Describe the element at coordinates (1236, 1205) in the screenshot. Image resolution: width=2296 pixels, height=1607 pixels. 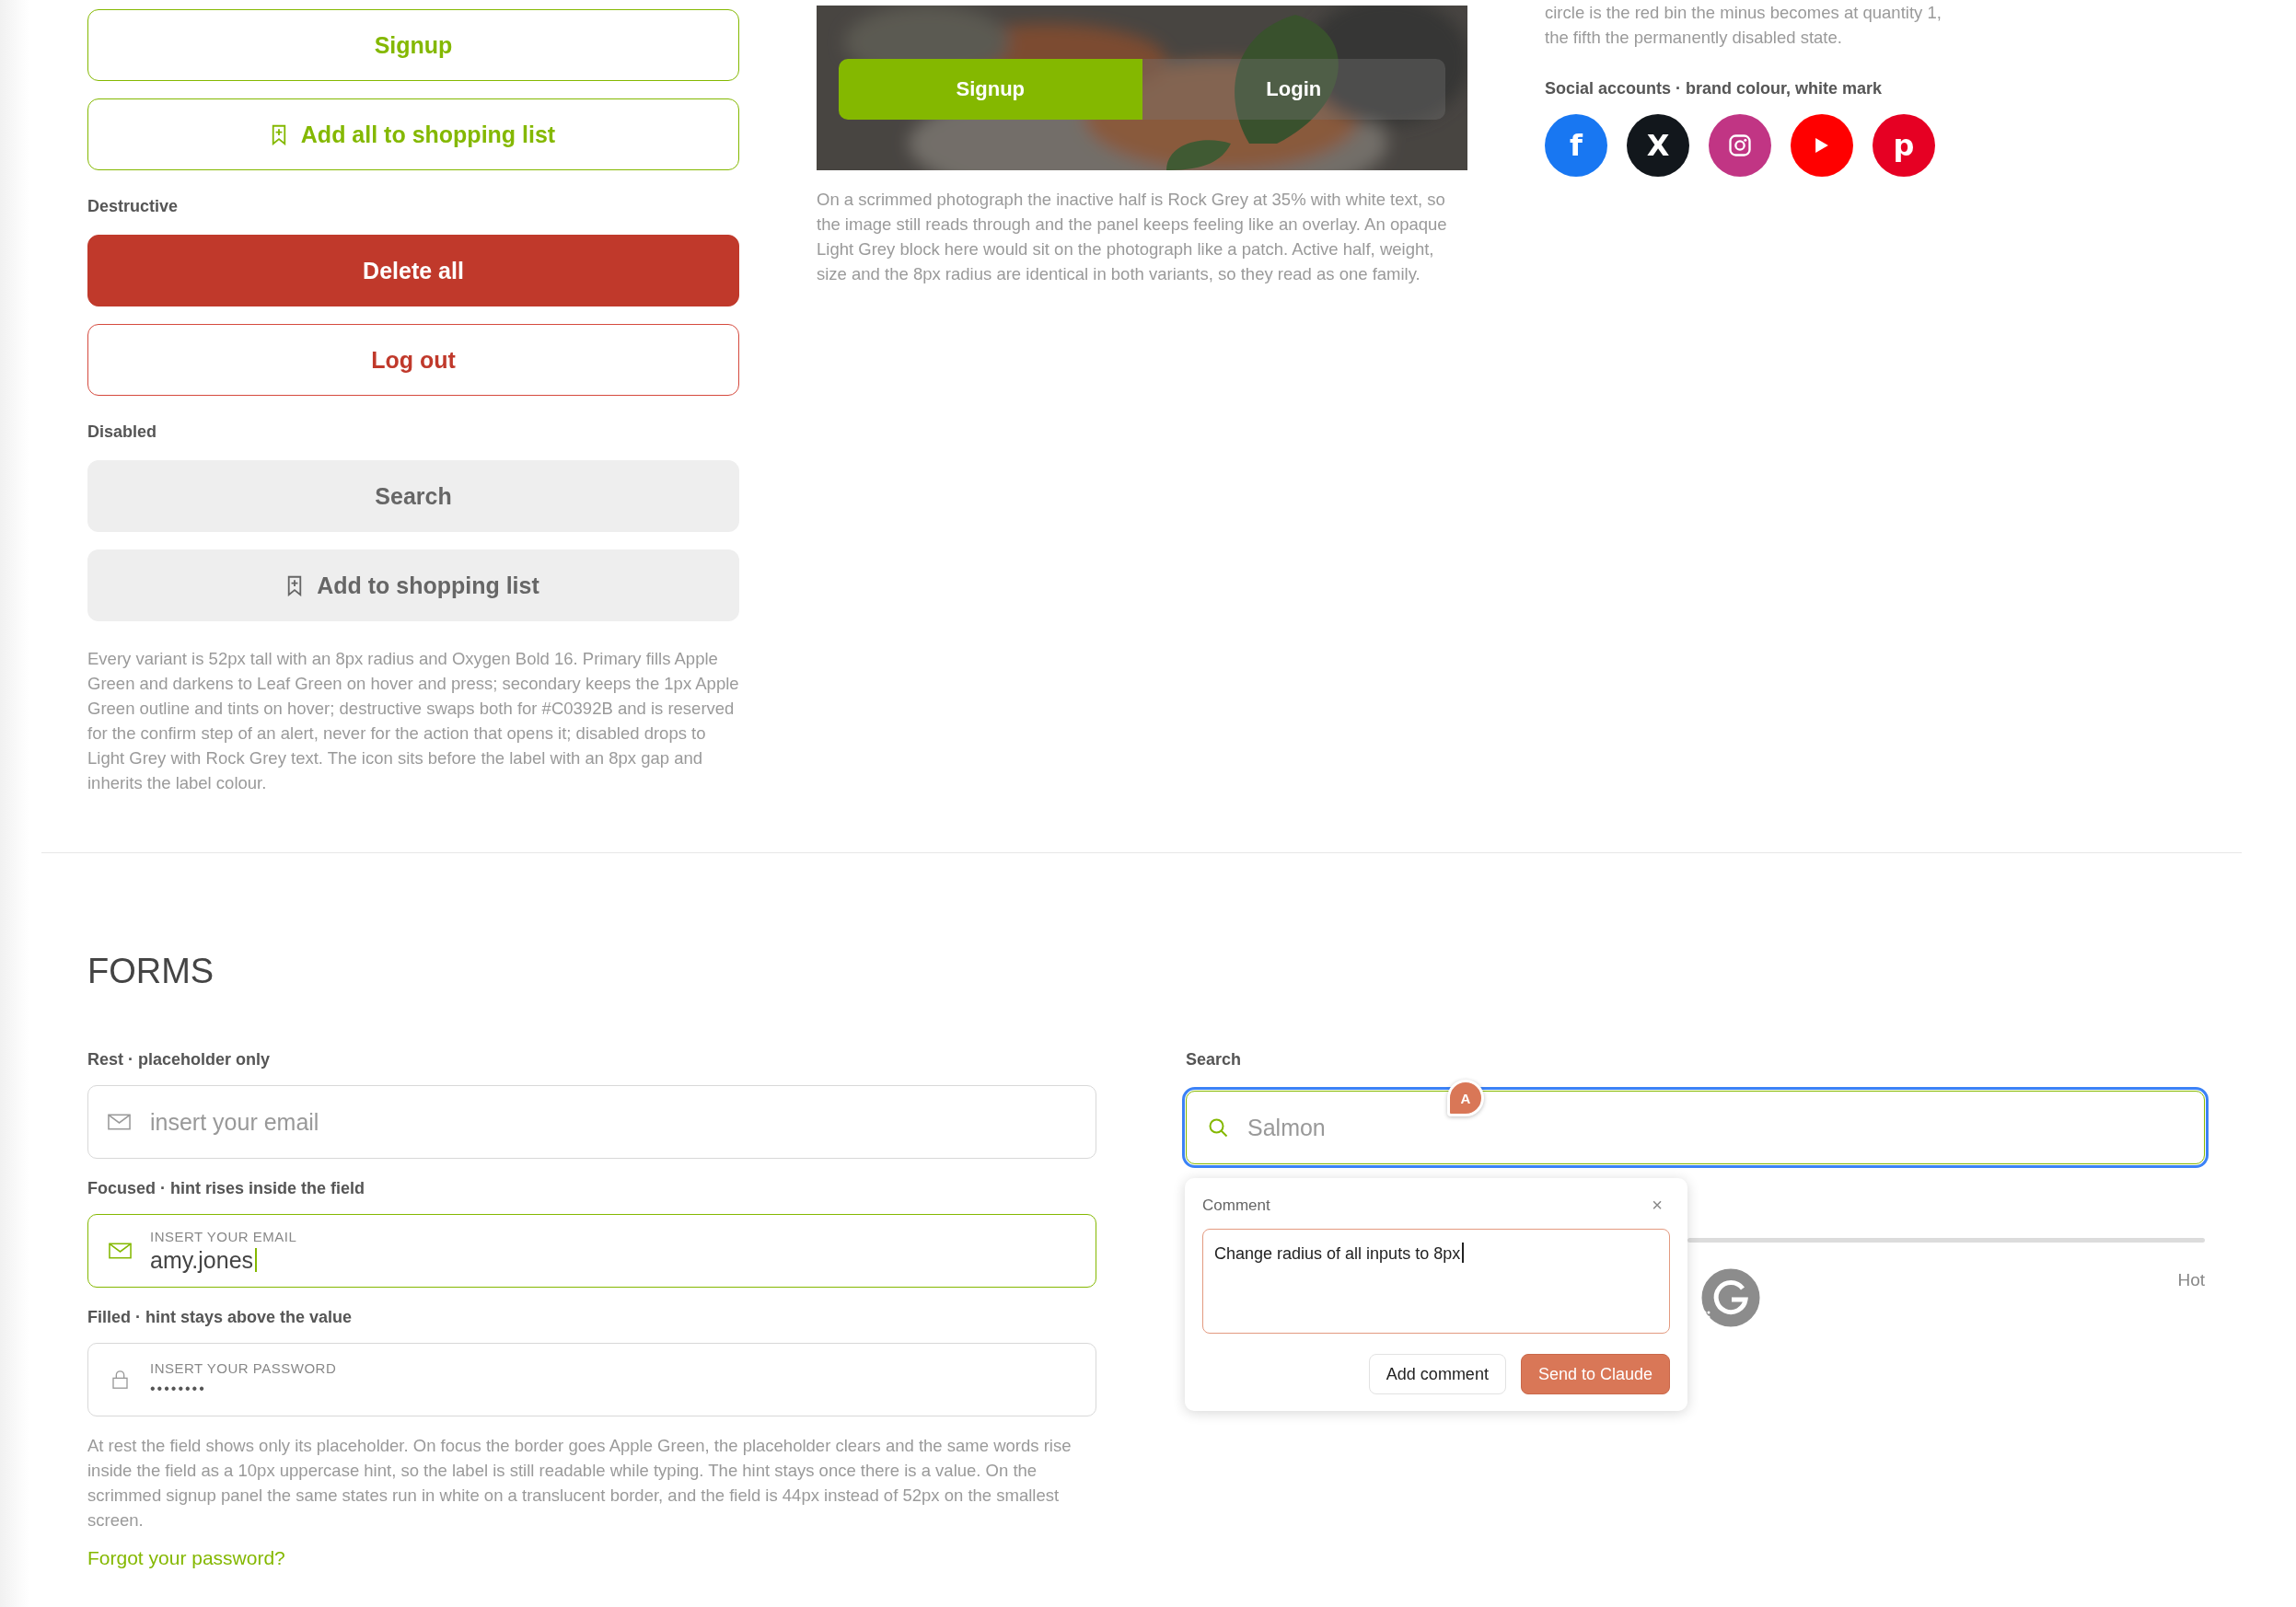
I see `popup-title: Comment` at that location.